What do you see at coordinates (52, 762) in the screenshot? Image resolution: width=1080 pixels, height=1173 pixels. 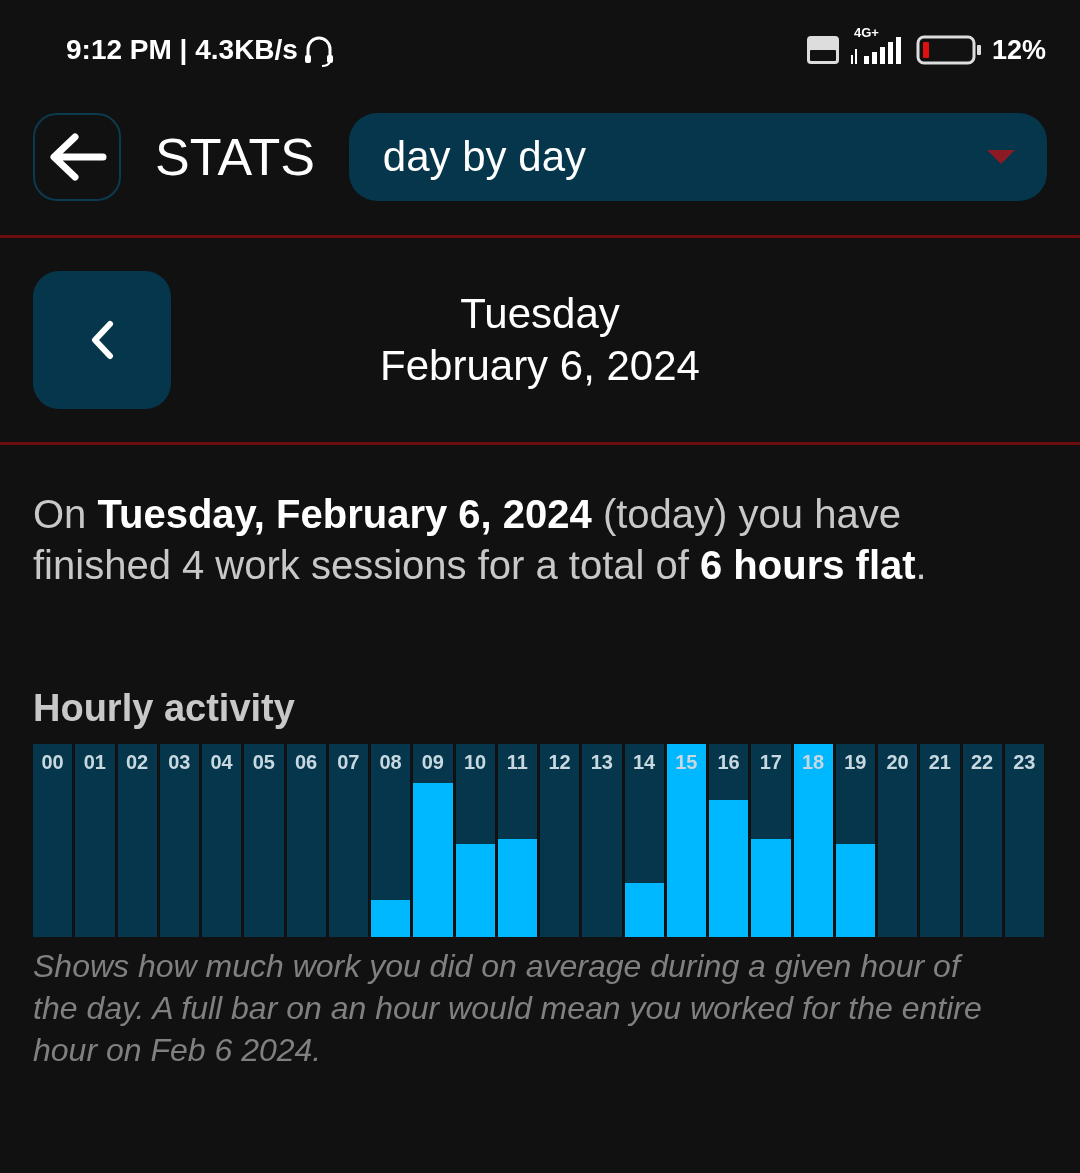 I see `hour-label: 00` at bounding box center [52, 762].